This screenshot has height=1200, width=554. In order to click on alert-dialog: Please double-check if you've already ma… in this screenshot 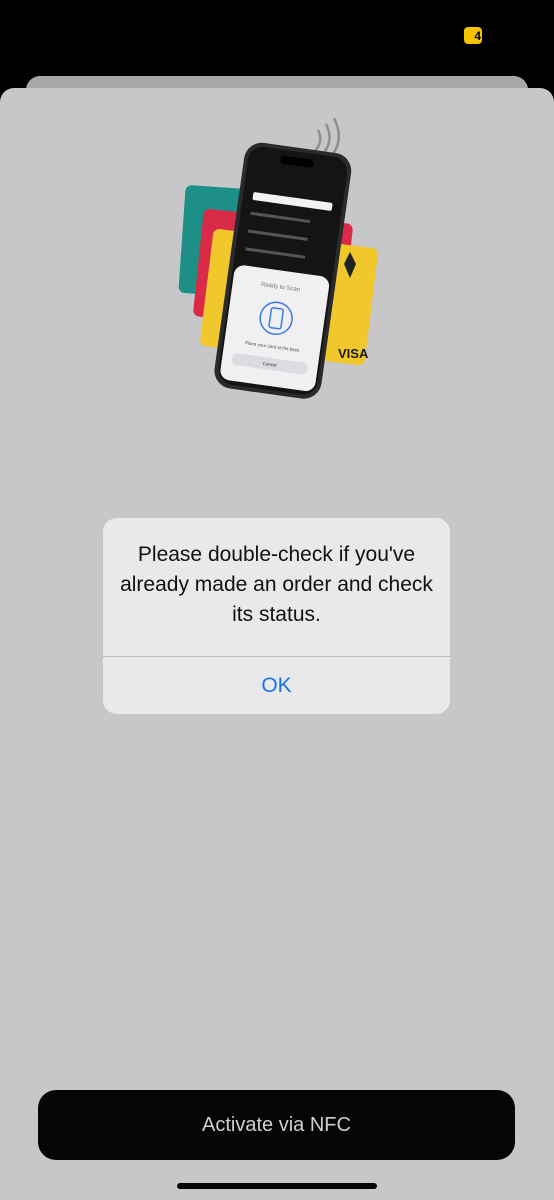, I will do `click(276, 616)`.